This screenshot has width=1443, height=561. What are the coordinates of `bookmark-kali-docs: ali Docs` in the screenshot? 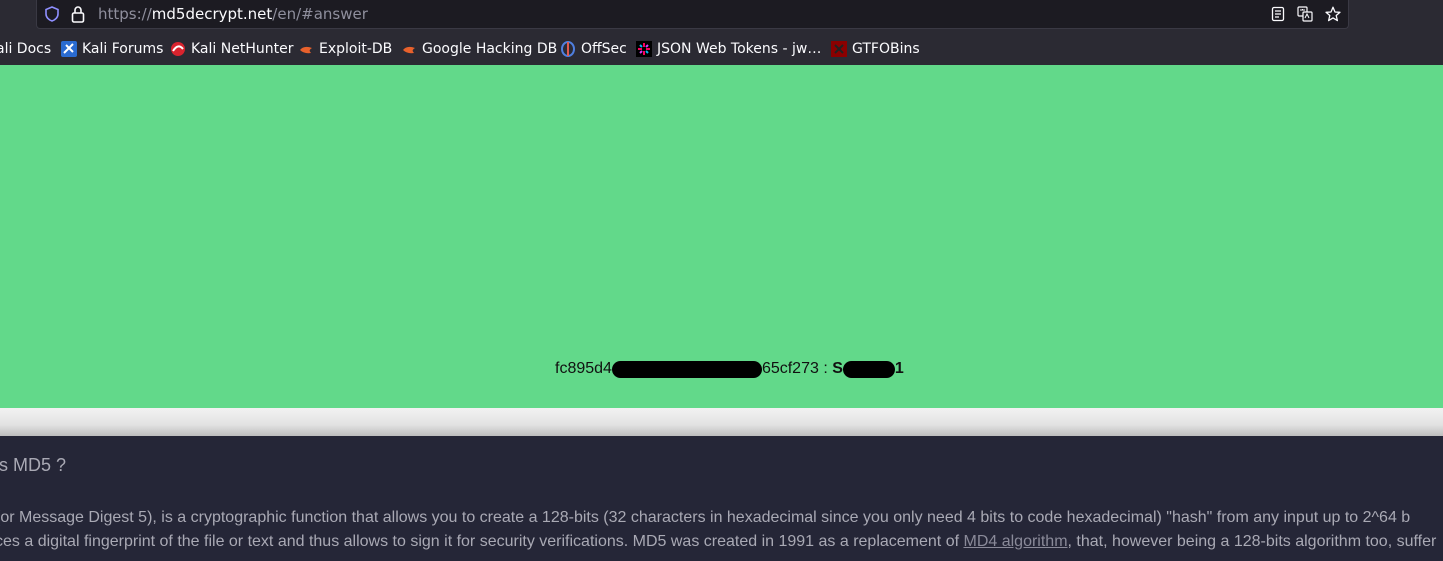 It's located at (25, 49).